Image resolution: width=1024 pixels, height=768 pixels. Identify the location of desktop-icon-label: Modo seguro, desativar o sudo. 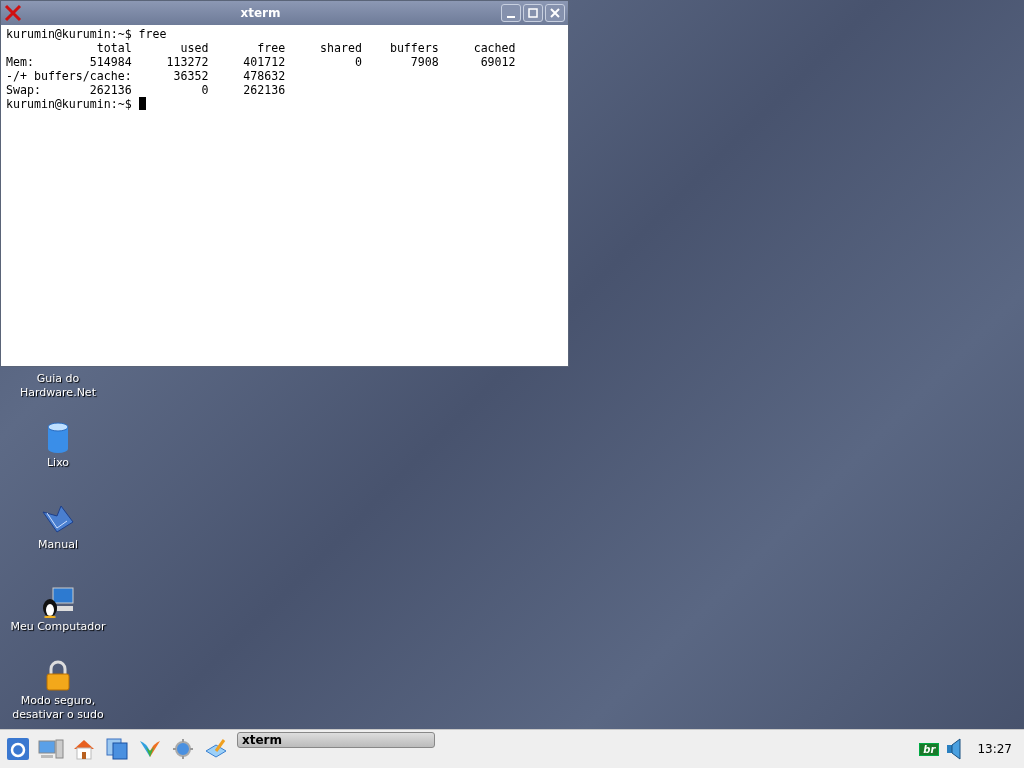
(58, 708).